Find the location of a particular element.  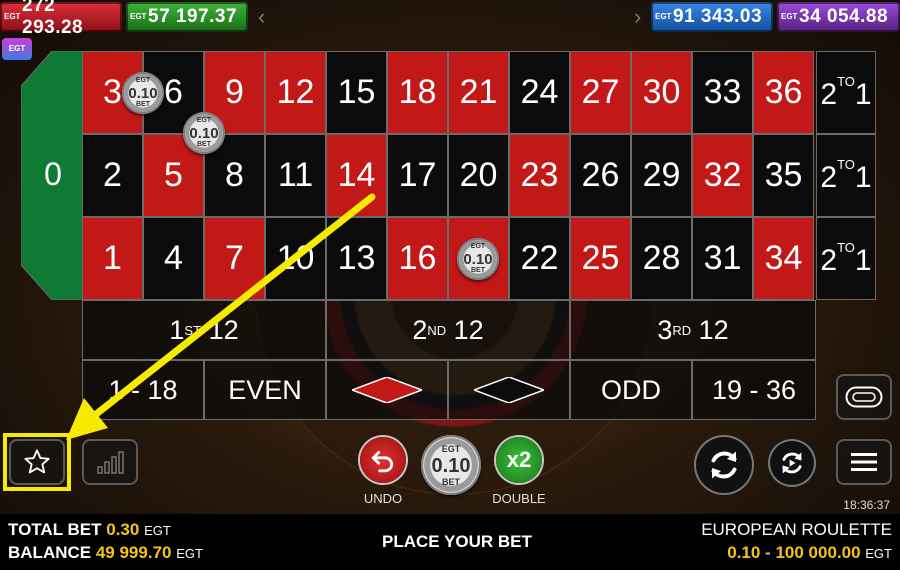

undo-button is located at coordinates (383, 460).